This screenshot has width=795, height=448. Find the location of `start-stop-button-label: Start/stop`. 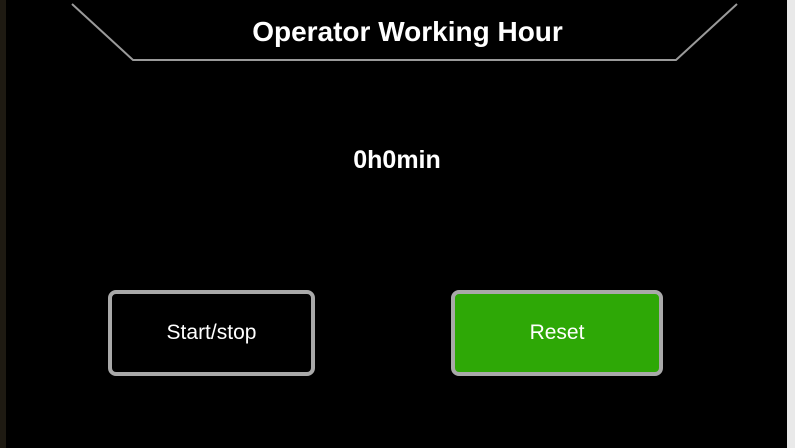

start-stop-button-label: Start/stop is located at coordinates (211, 332).